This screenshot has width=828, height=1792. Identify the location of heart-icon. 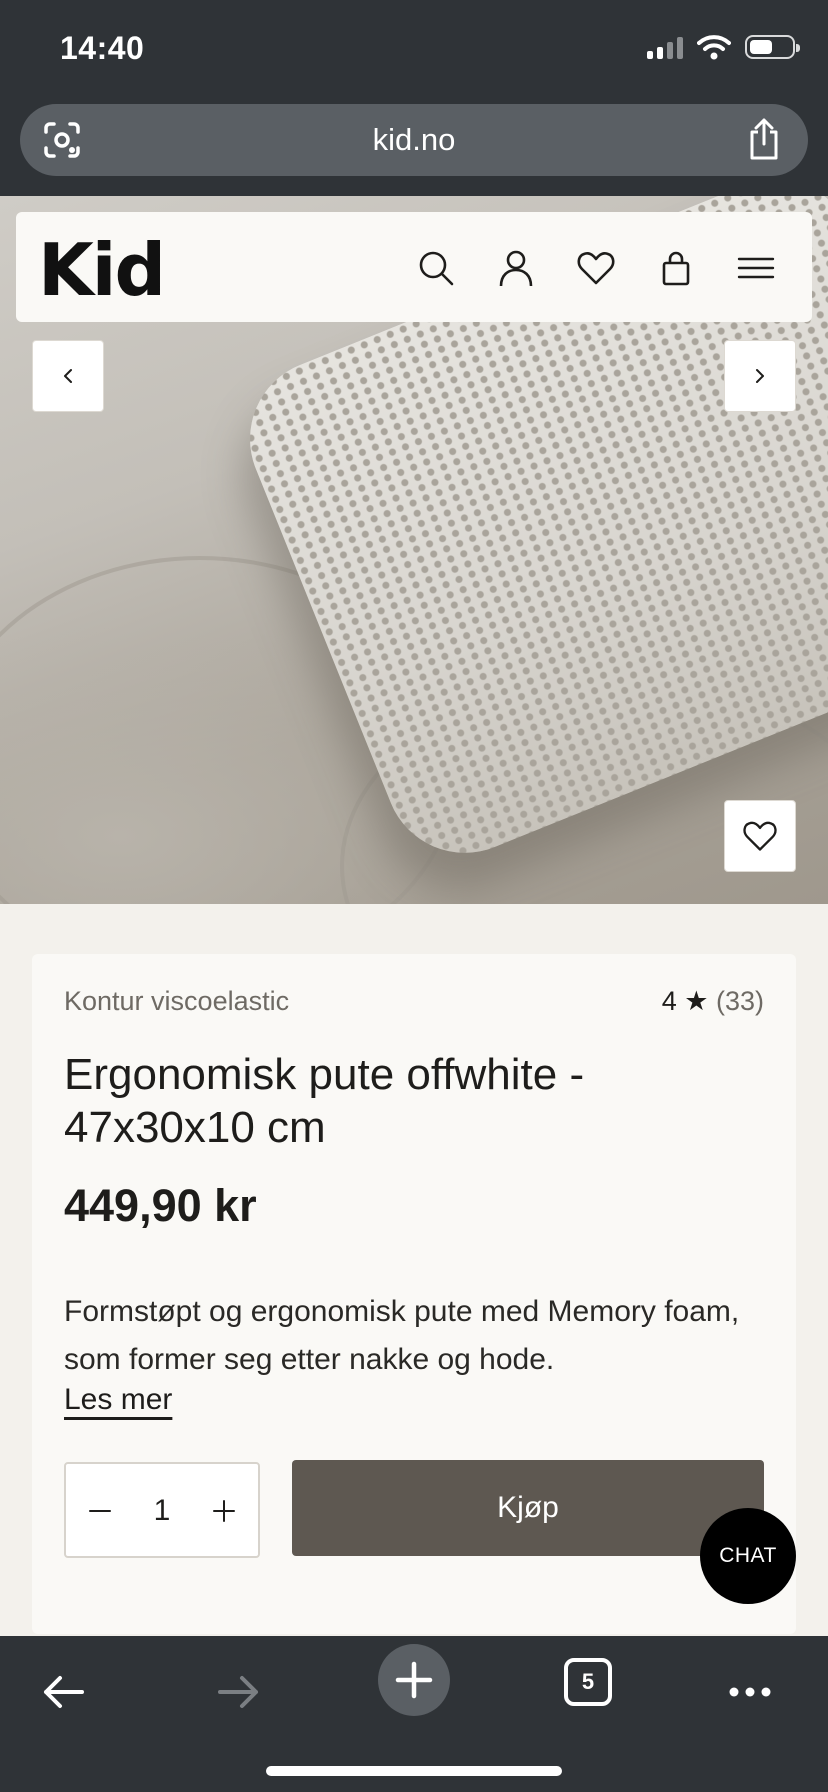
(760, 836).